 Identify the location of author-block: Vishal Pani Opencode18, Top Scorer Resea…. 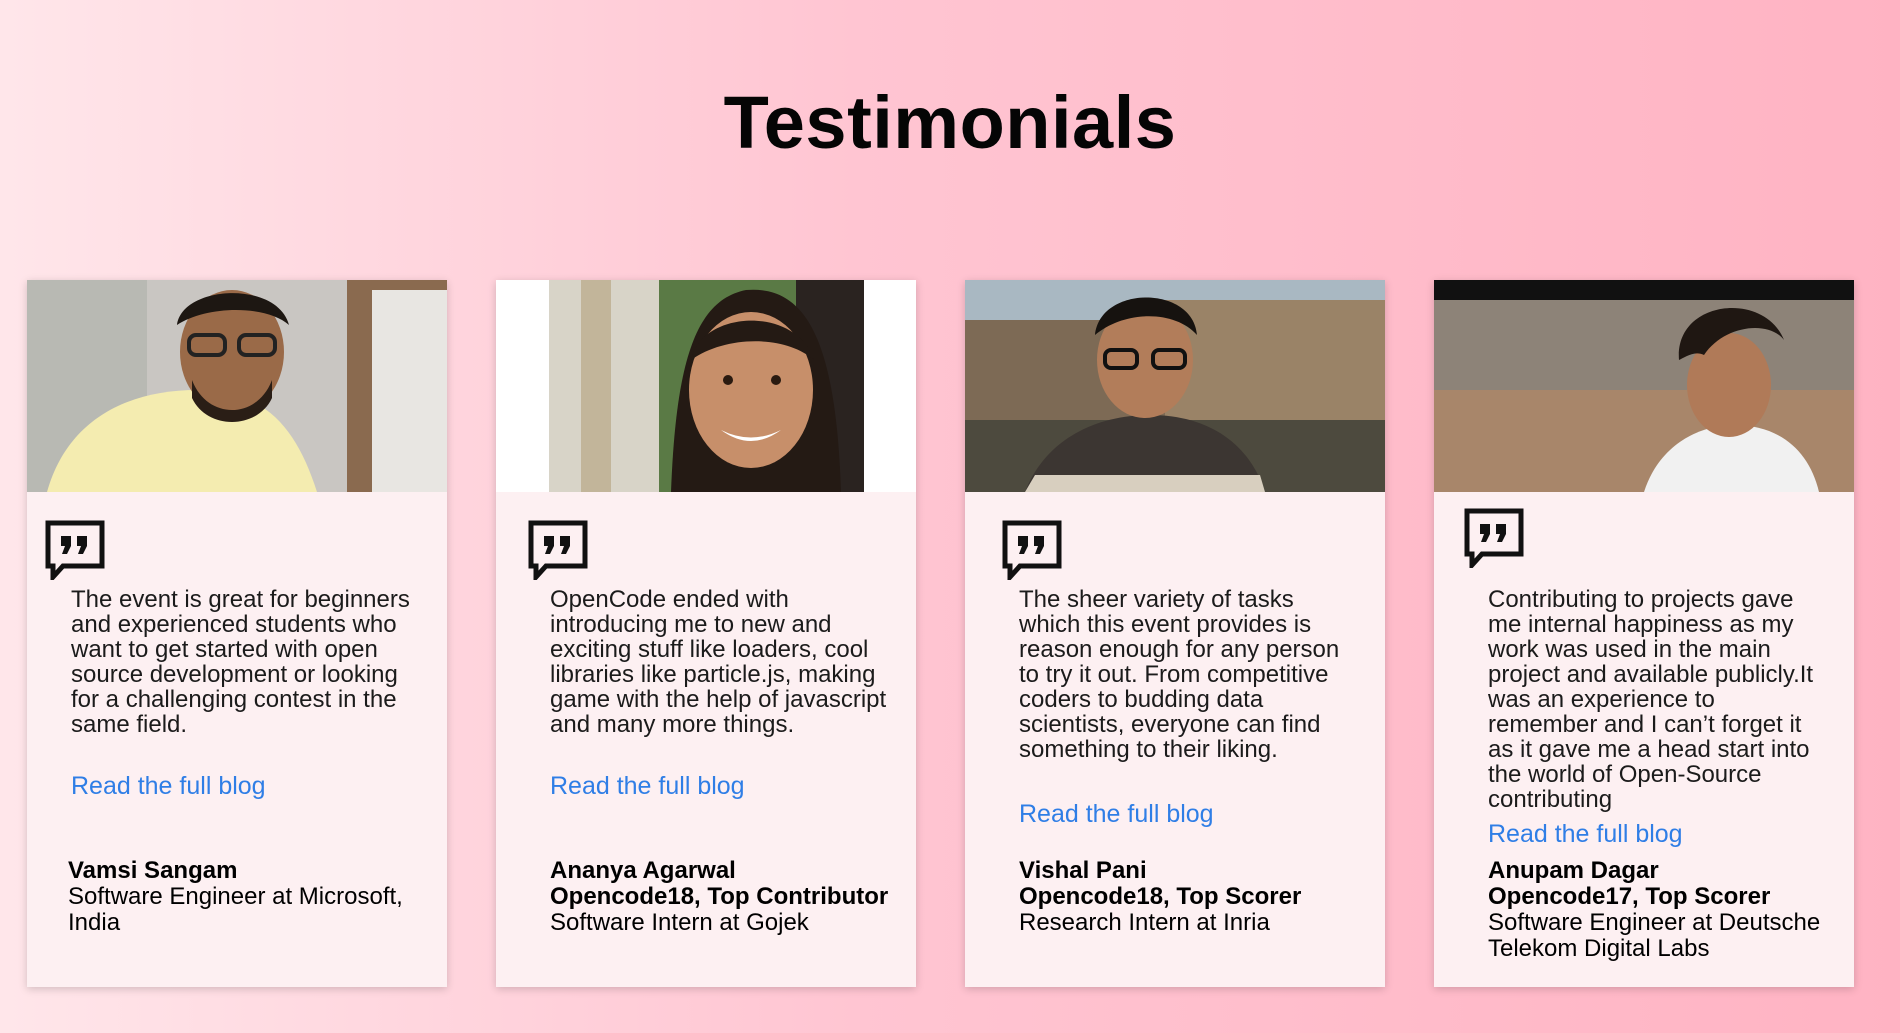
(1199, 897).